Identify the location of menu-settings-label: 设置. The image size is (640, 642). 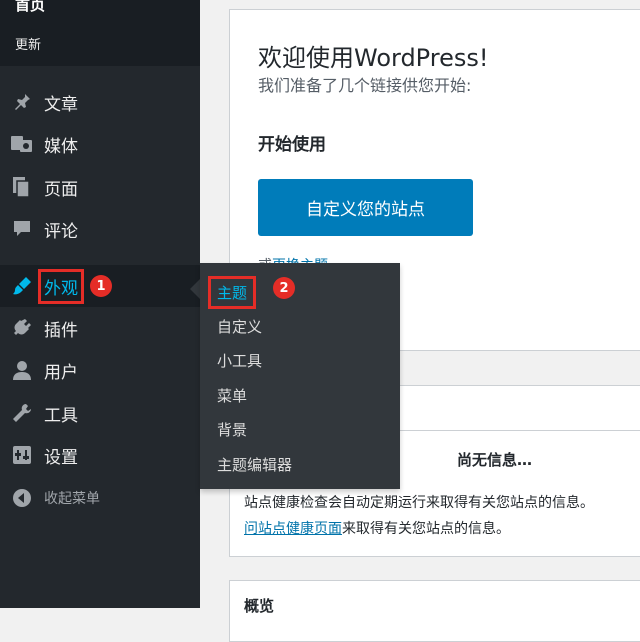
(61, 457).